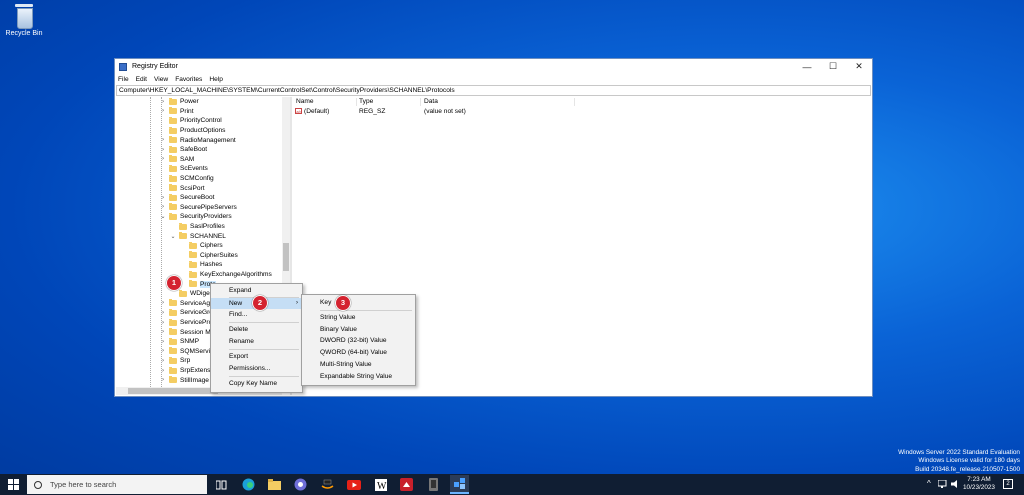 The width and height of the screenshot is (1024, 495). I want to click on menu-item-export: Export, so click(256, 356).